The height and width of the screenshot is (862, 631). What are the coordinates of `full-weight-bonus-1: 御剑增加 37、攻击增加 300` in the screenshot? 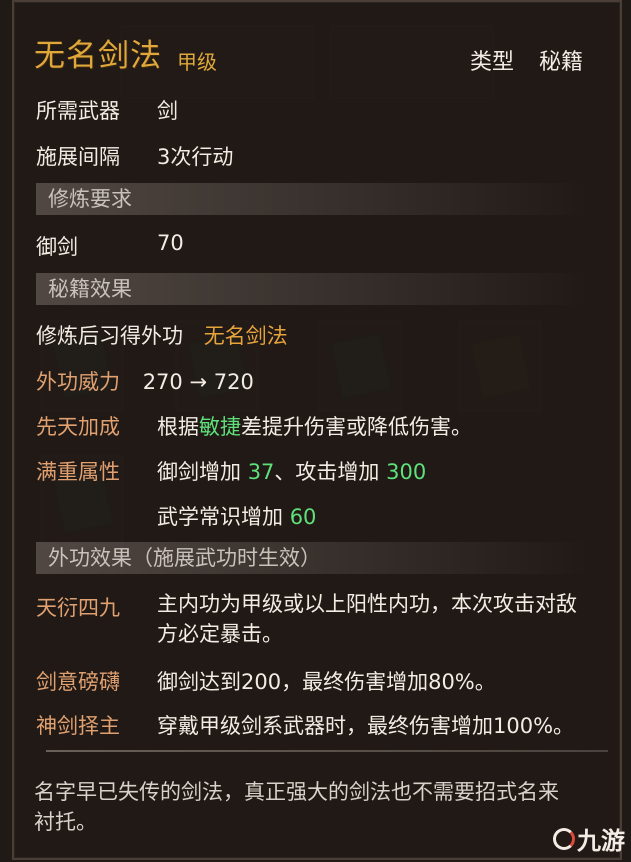 It's located at (292, 472).